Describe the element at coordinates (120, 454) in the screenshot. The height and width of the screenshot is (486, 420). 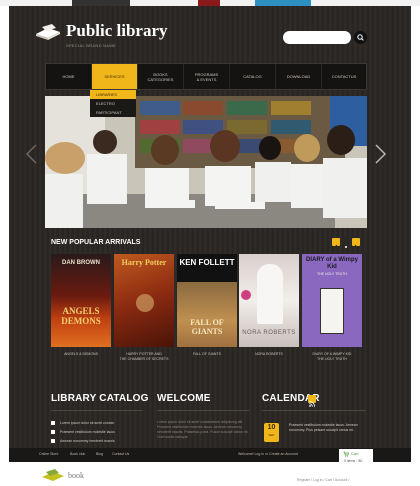
I see `bottom-link-contact: Contact Us` at that location.